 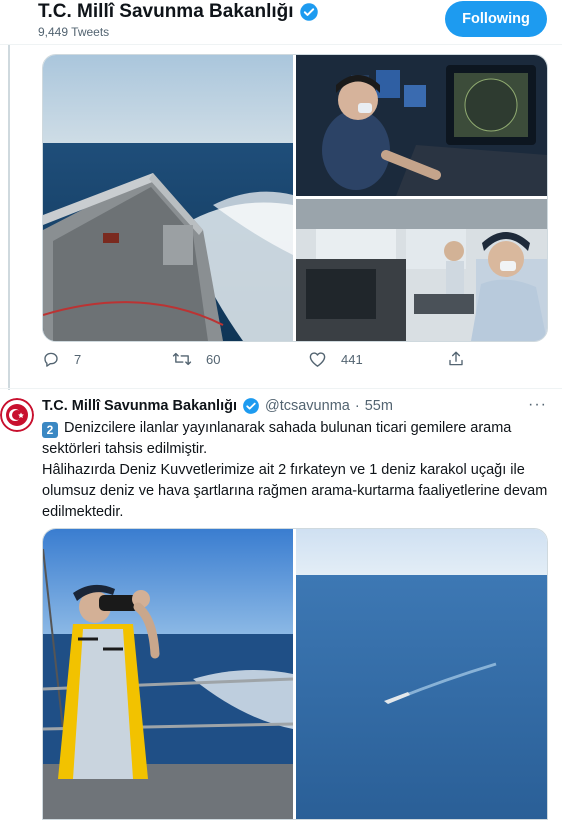 What do you see at coordinates (294, 362) in the screenshot?
I see `tweet1-action-bar: 7 60 441` at bounding box center [294, 362].